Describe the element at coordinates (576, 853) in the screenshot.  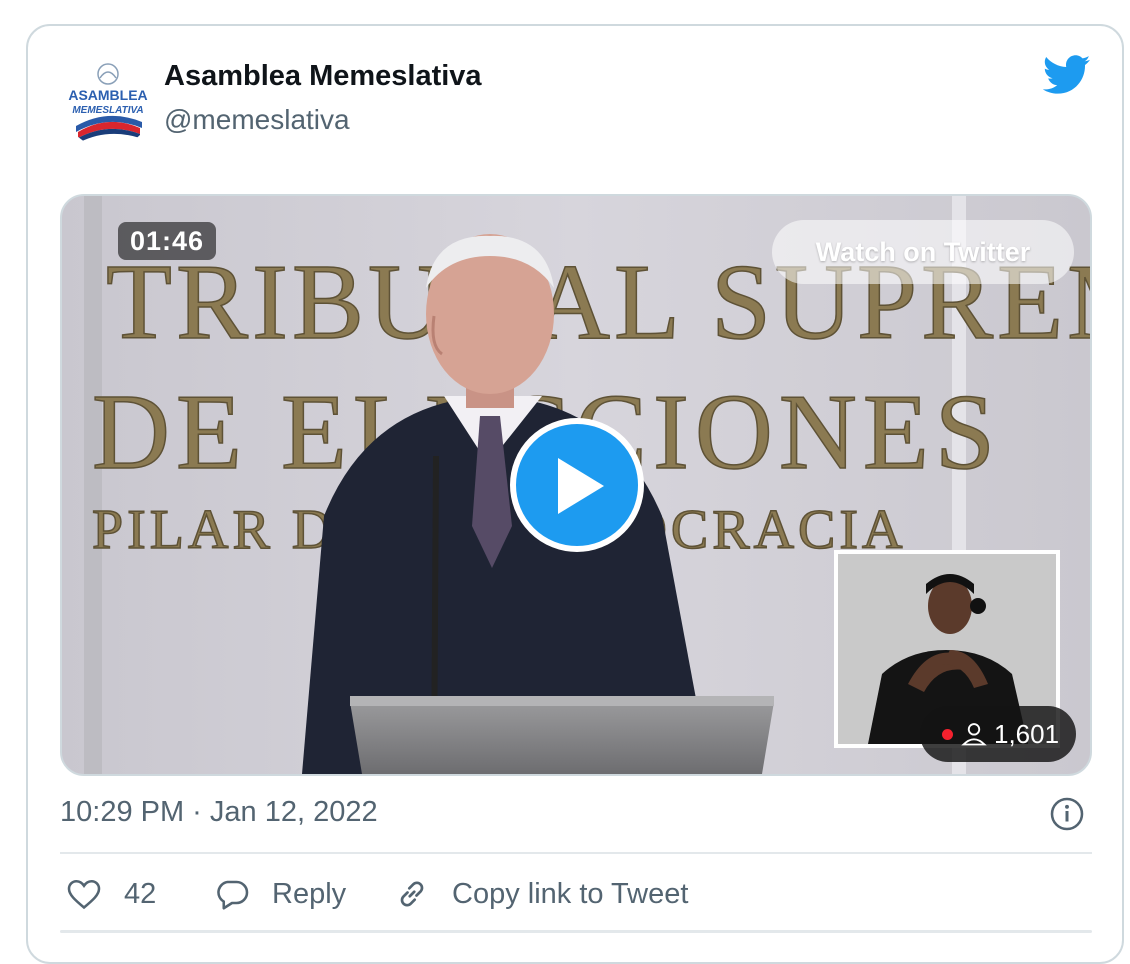
I see `divider` at that location.